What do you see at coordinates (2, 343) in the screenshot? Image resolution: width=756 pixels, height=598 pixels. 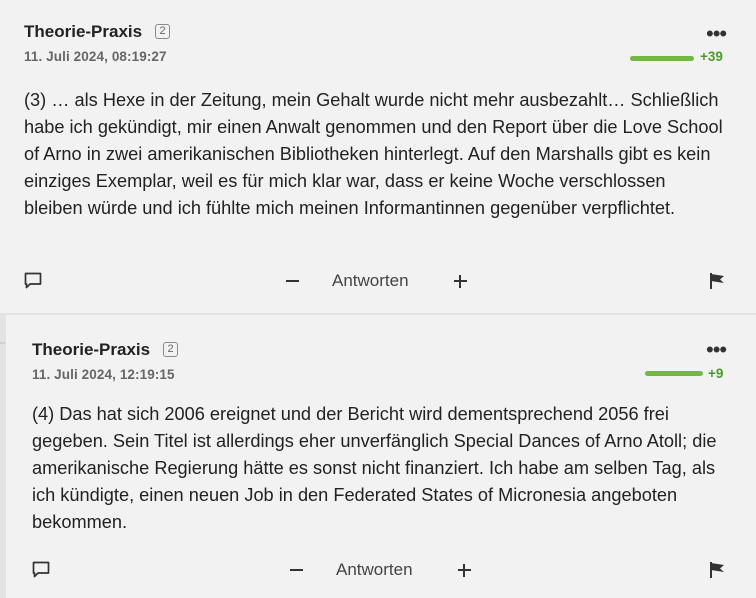 I see `reply-thread-tick` at bounding box center [2, 343].